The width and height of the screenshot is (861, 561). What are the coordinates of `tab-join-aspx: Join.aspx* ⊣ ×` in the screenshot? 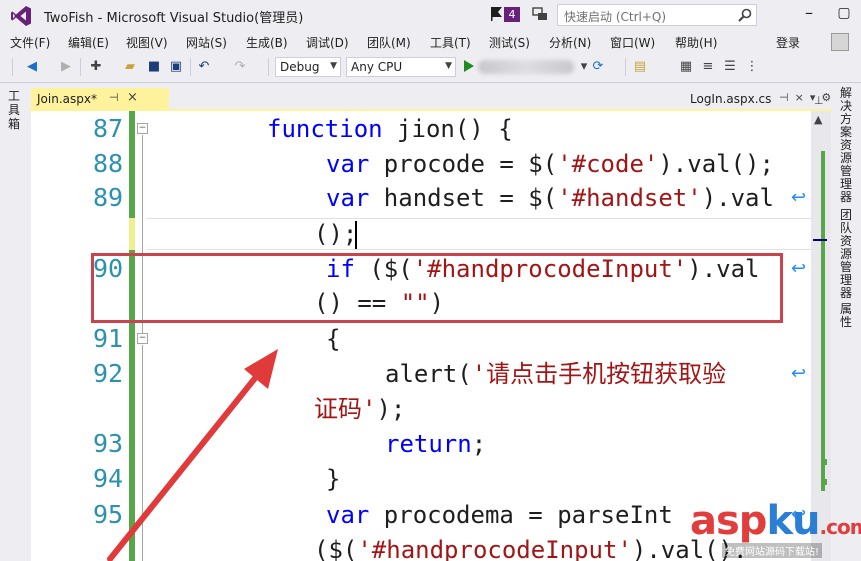 It's located at (100, 99).